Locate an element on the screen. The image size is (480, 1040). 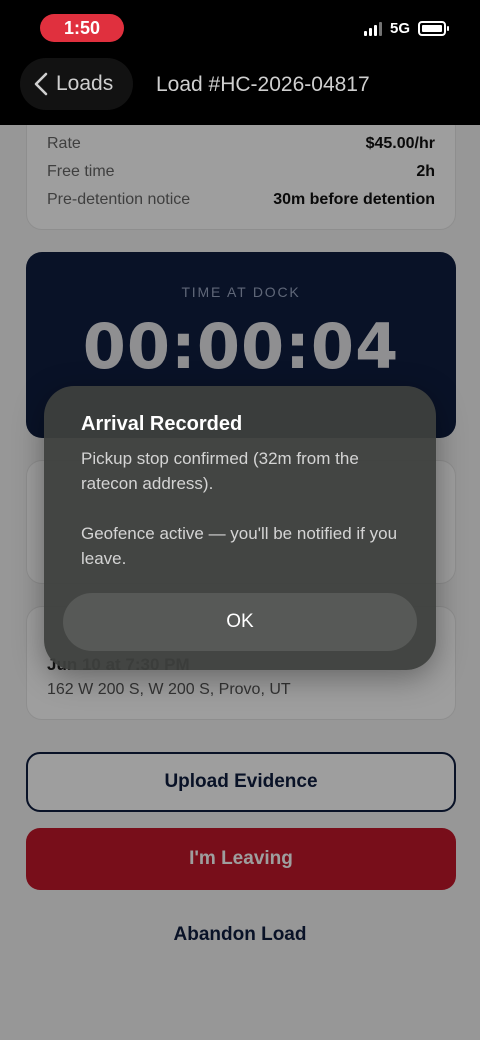
app-header: 1:50 5G Loads Load #HC-2026-04817 is located at coordinates (240, 62).